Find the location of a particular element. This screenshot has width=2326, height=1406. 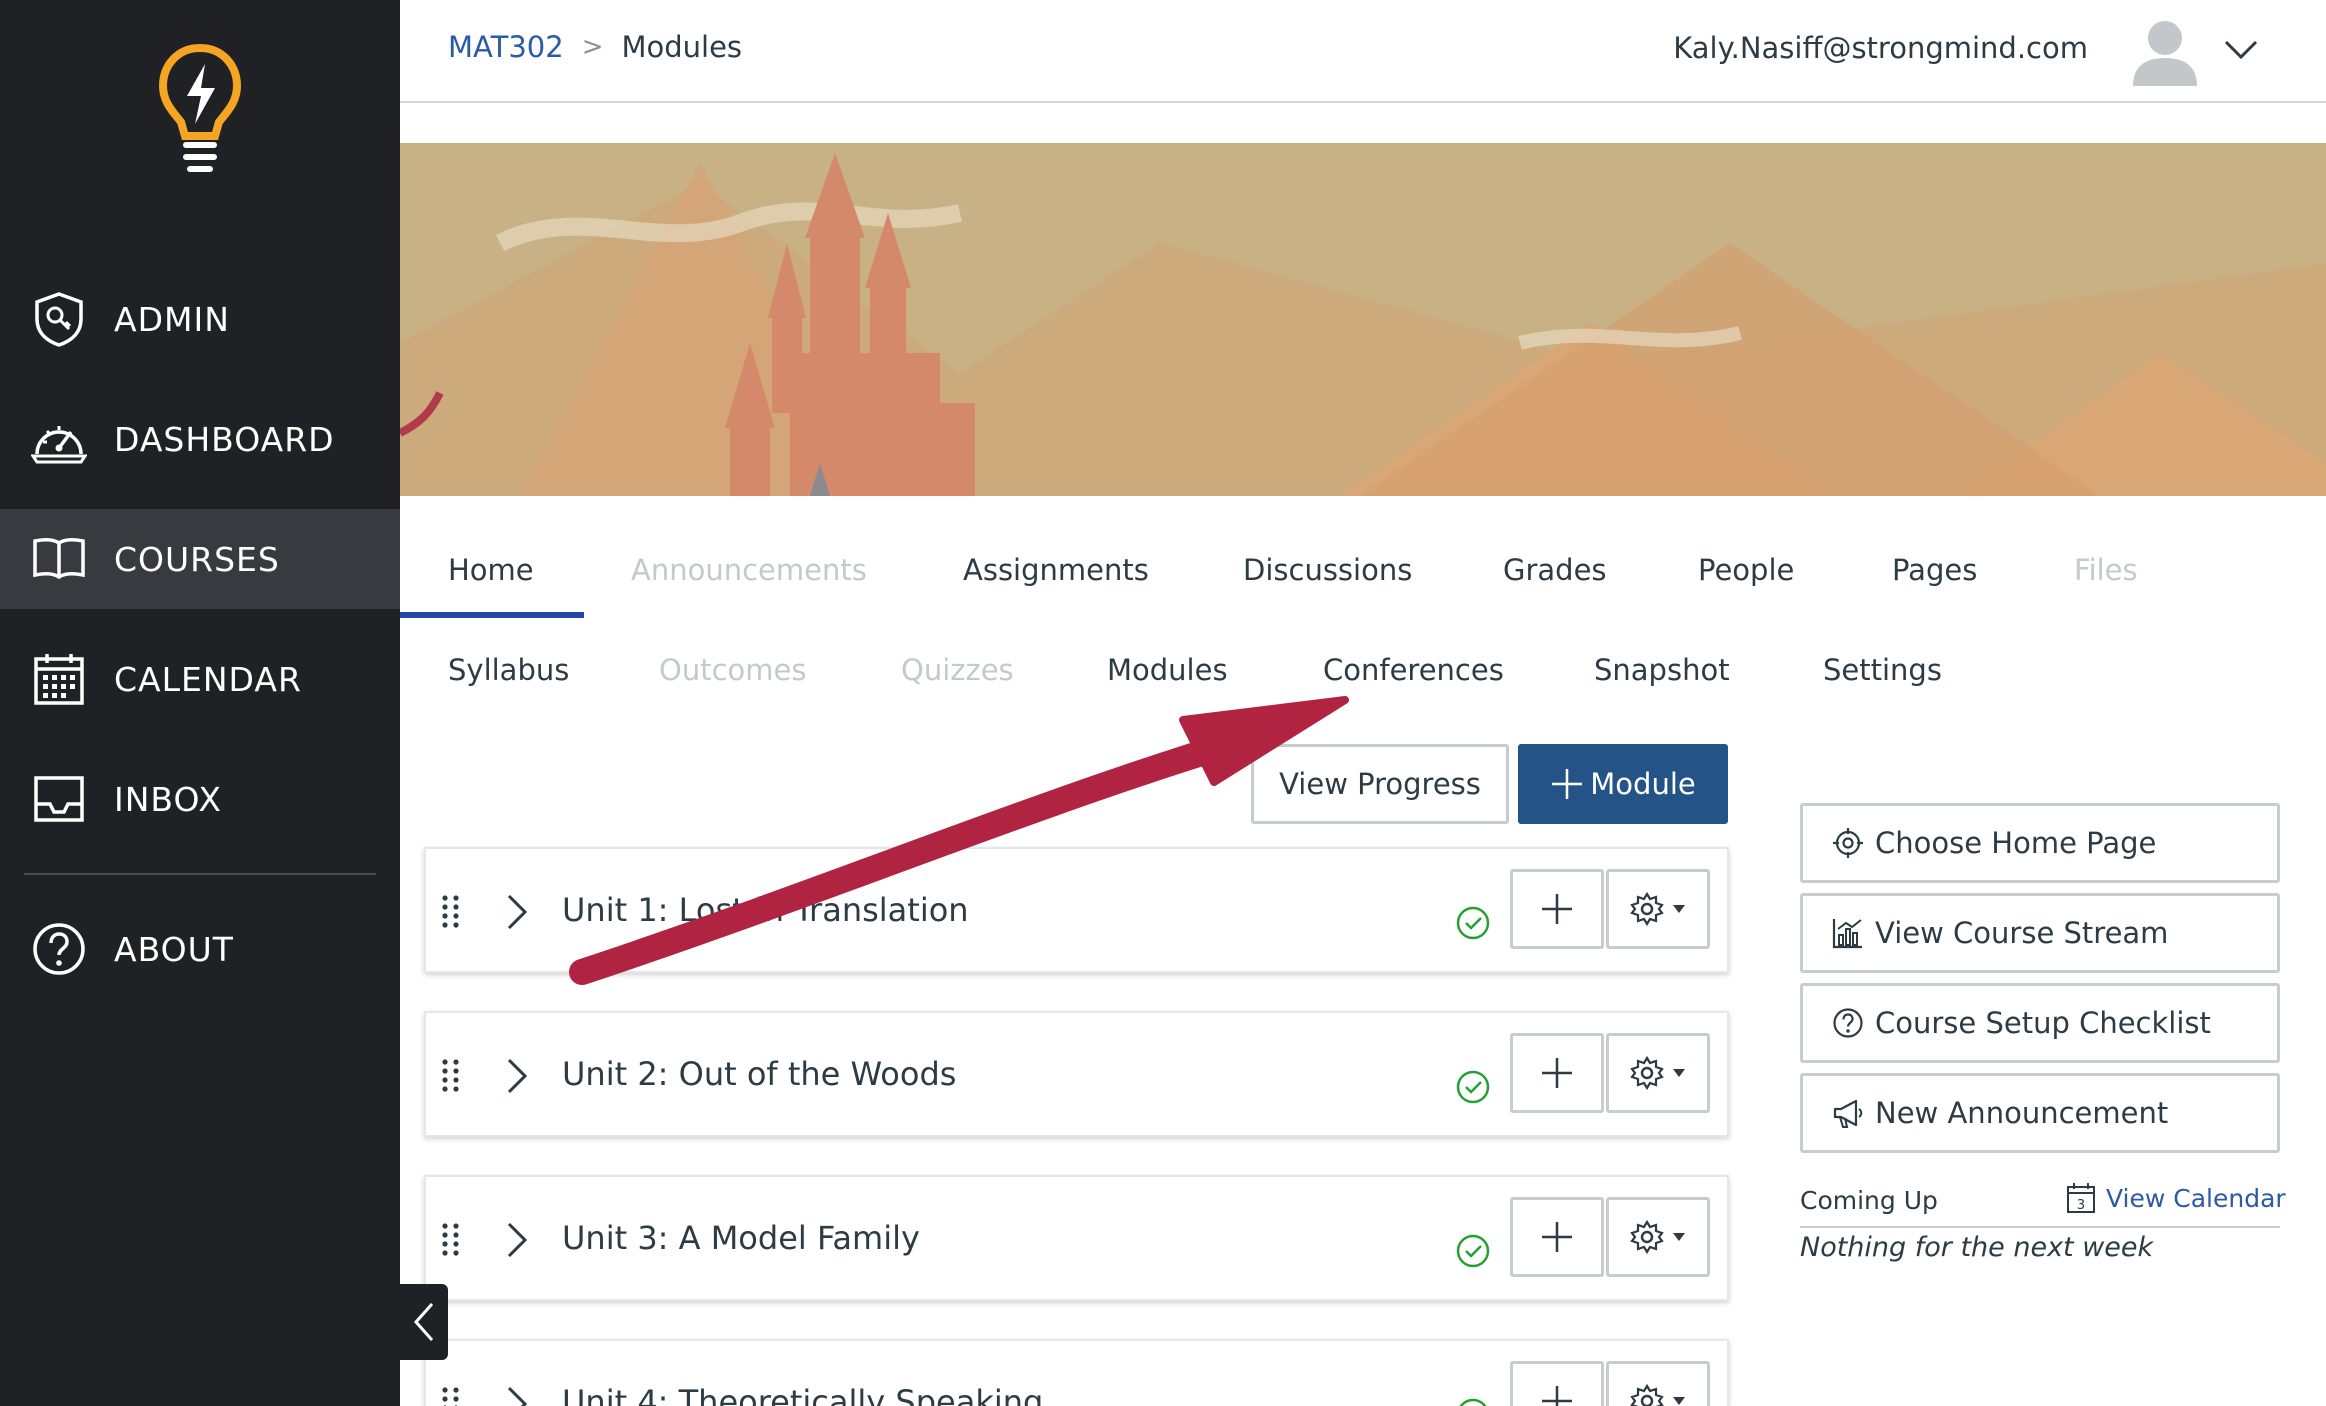

view-calendar-label: View Calendar is located at coordinates (2196, 1198).